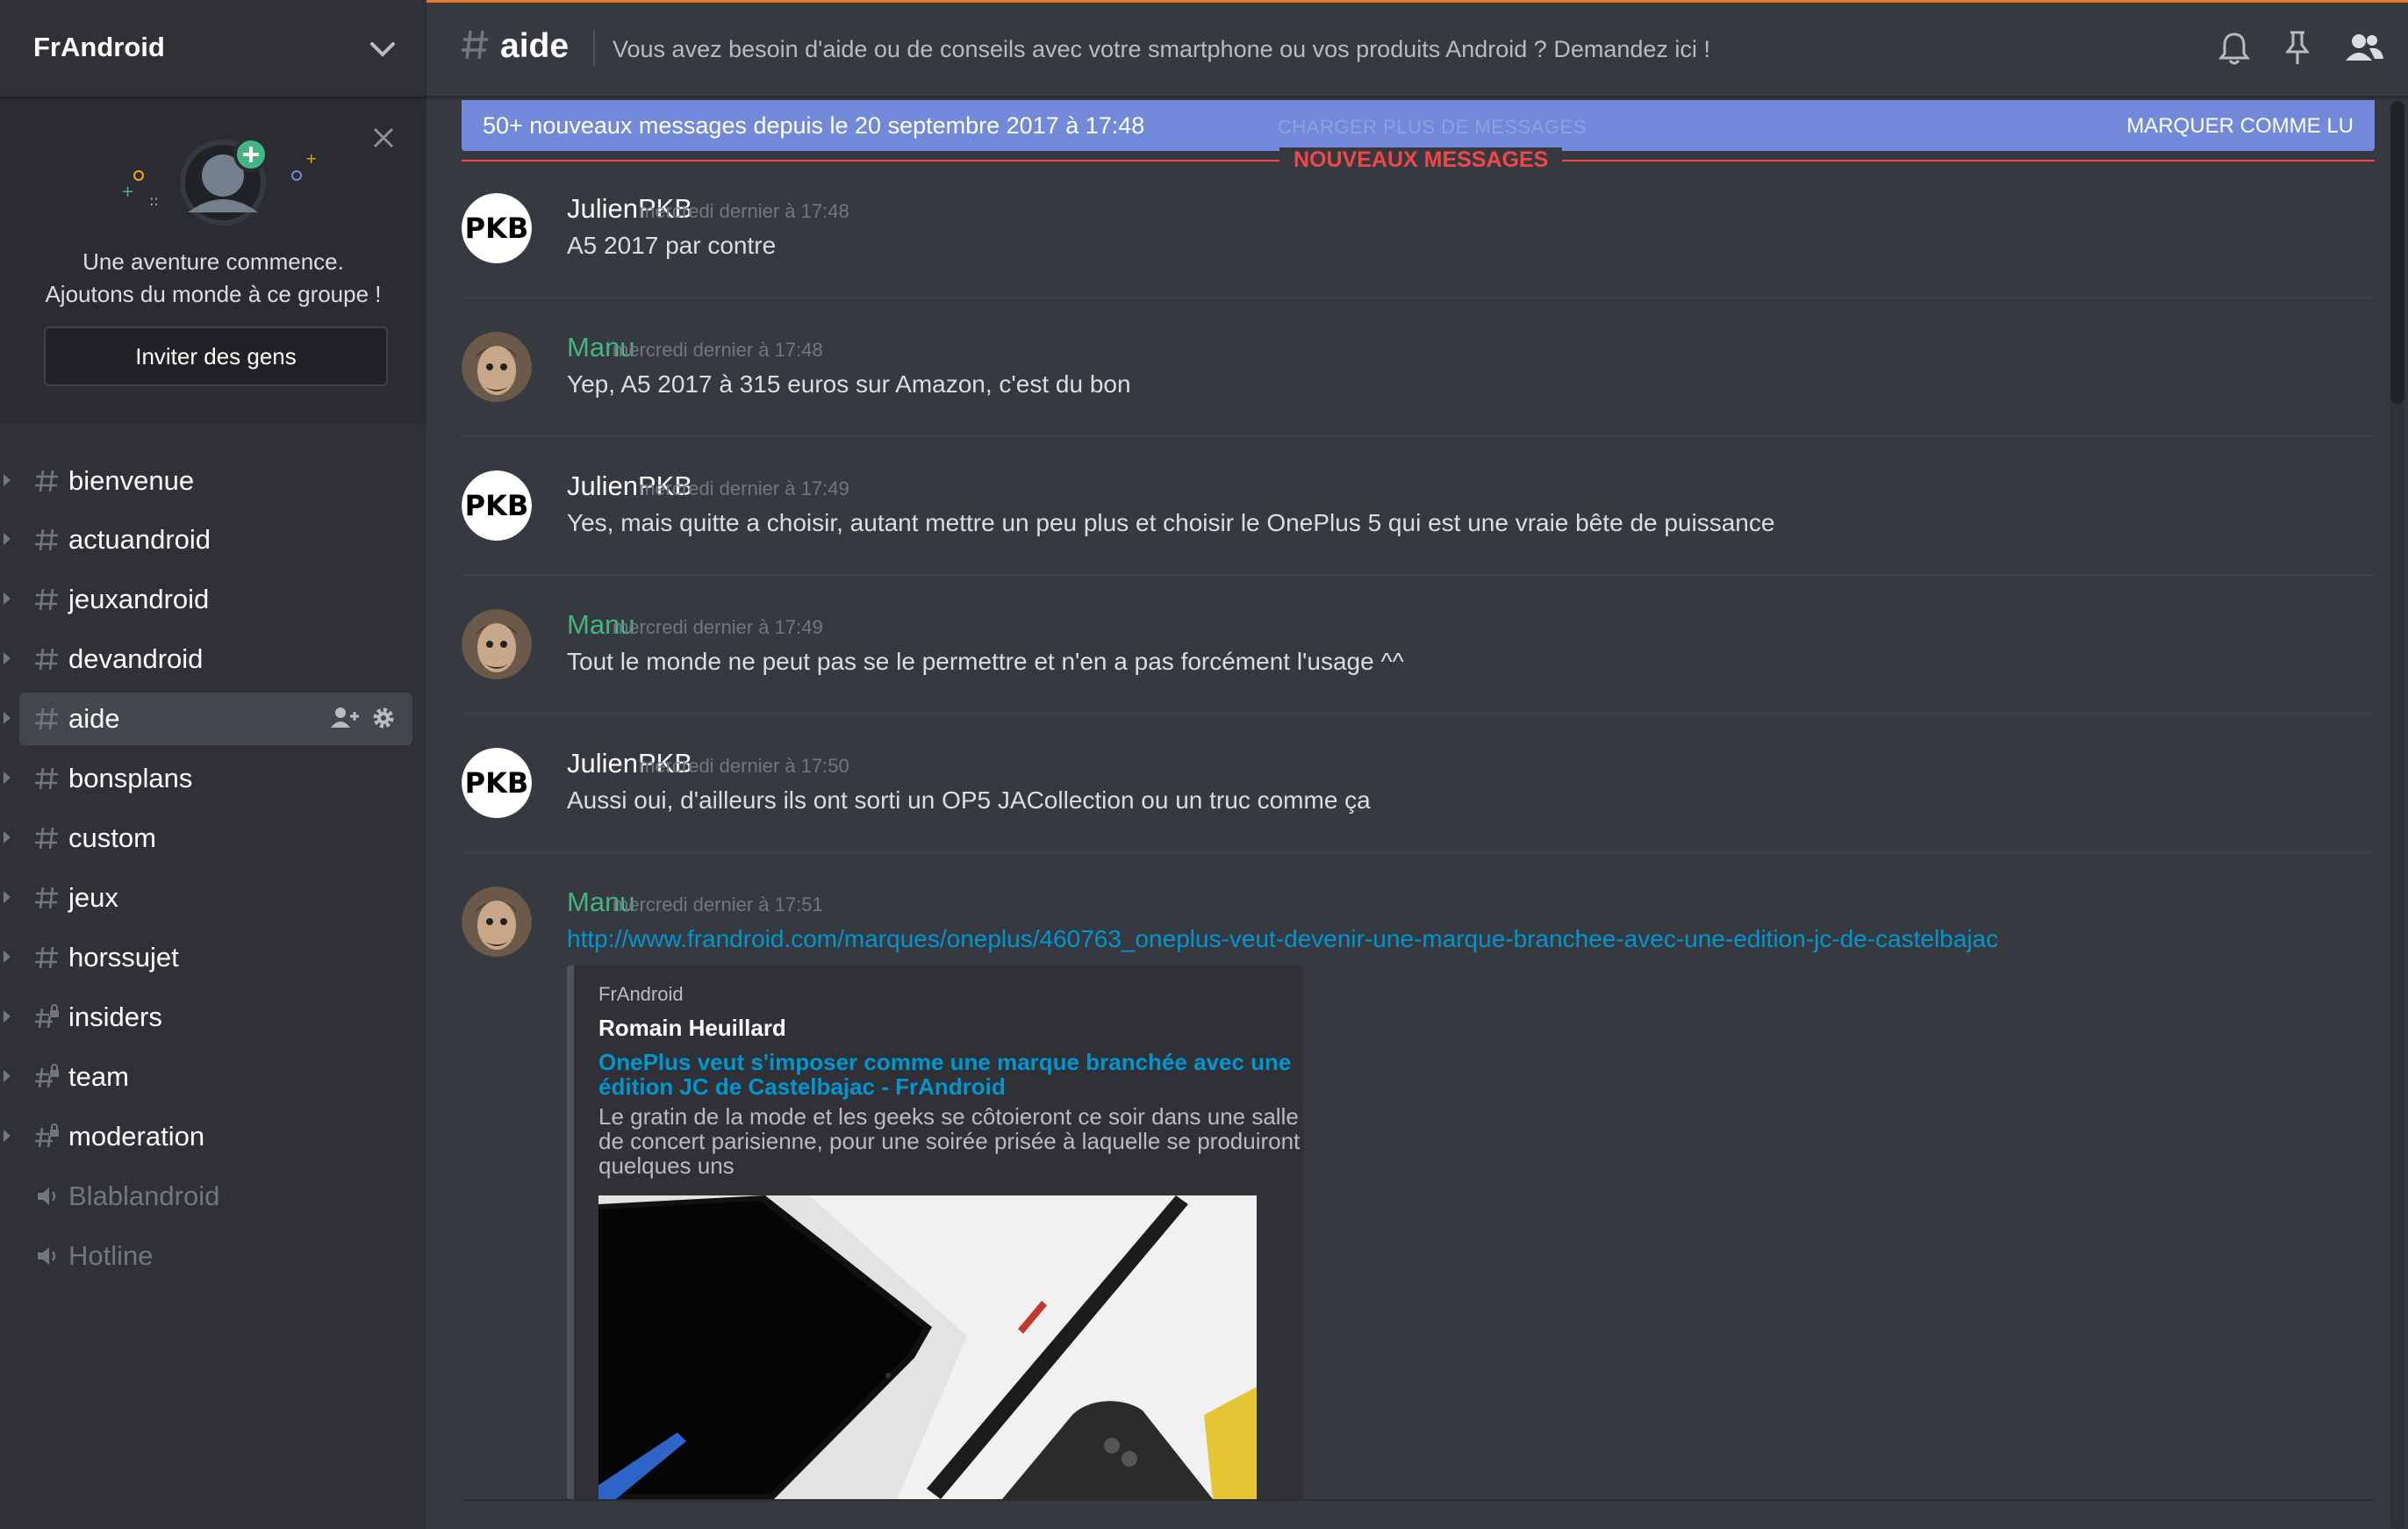  What do you see at coordinates (208, 659) in the screenshot?
I see `channel-item-devandroid: devandroid` at bounding box center [208, 659].